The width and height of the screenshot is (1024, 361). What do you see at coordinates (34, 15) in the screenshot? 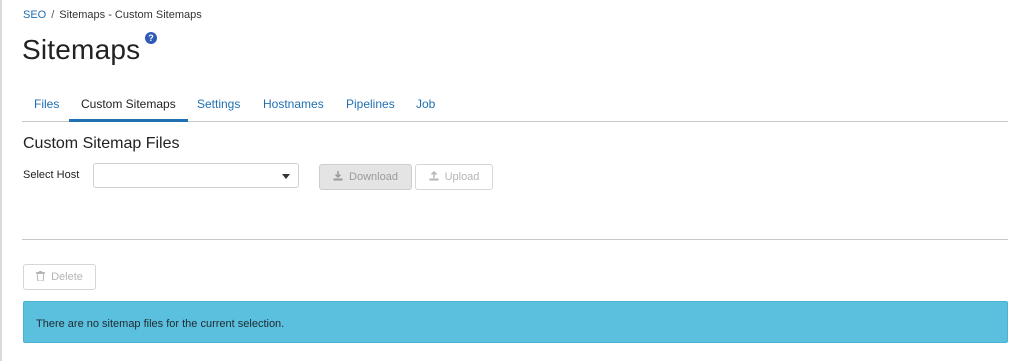
I see `breadcrumb-link-seo: SEO` at bounding box center [34, 15].